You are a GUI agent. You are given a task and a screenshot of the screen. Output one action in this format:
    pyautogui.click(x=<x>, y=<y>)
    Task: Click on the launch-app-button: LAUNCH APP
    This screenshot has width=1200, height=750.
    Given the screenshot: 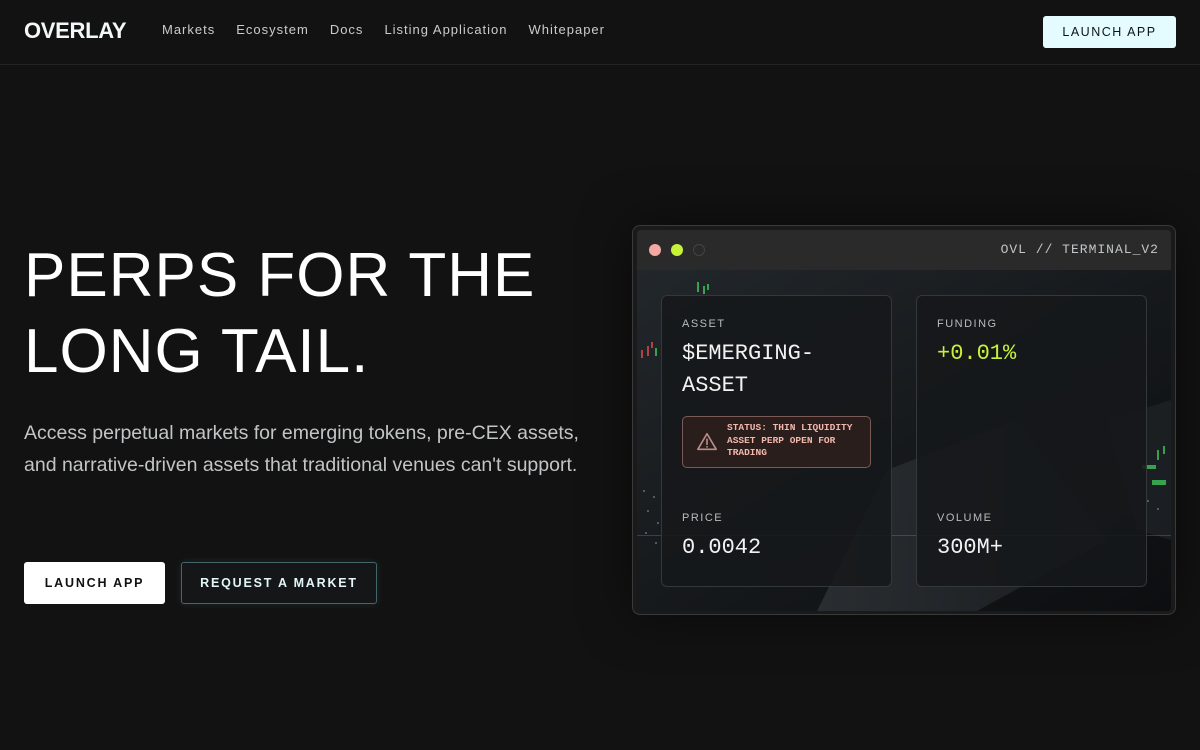 What is the action you would take?
    pyautogui.click(x=94, y=583)
    